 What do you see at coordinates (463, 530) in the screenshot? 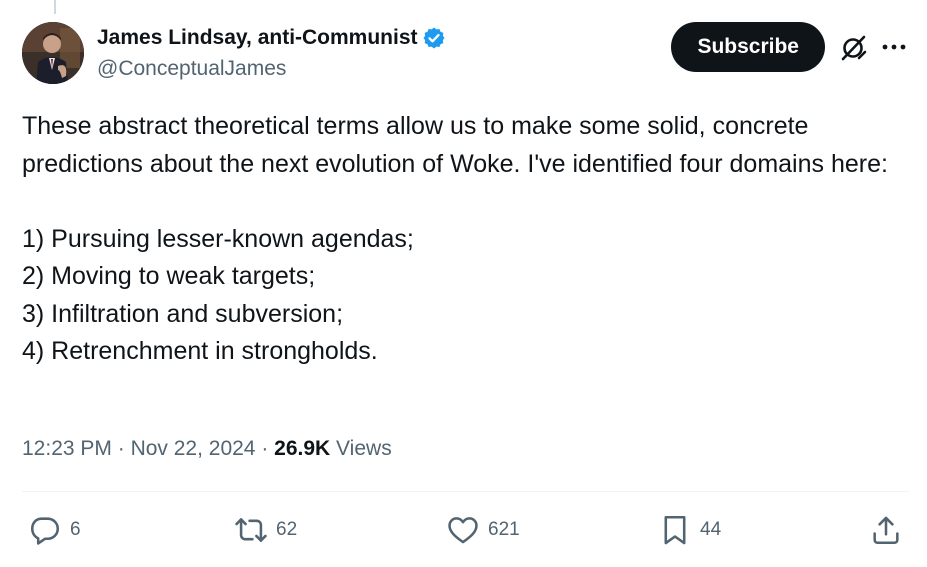
I see `heart-icon` at bounding box center [463, 530].